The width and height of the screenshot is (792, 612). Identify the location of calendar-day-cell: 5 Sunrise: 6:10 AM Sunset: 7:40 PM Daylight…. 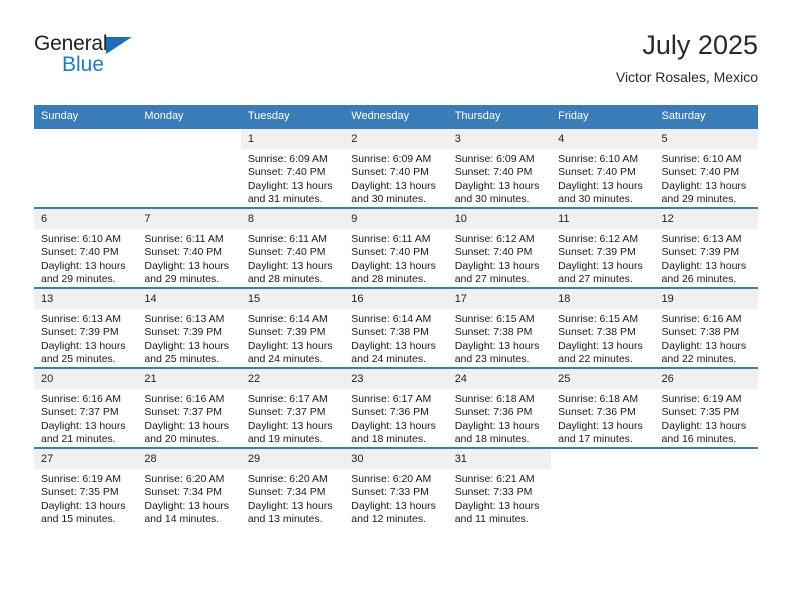
(706, 167).